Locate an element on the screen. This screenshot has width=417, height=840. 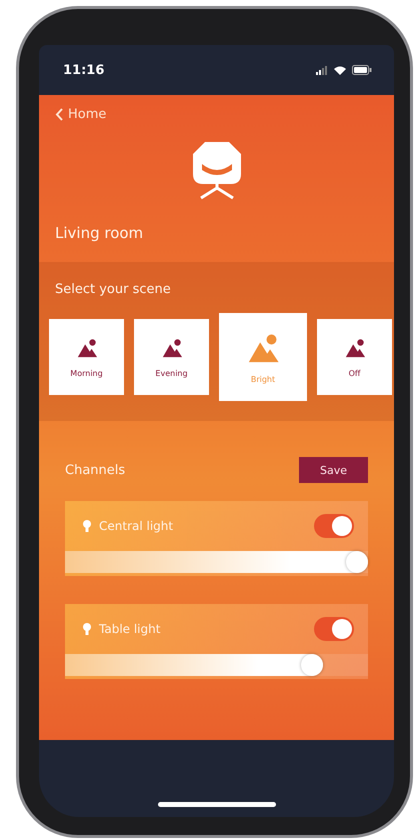
room-title: Living room is located at coordinates (99, 233).